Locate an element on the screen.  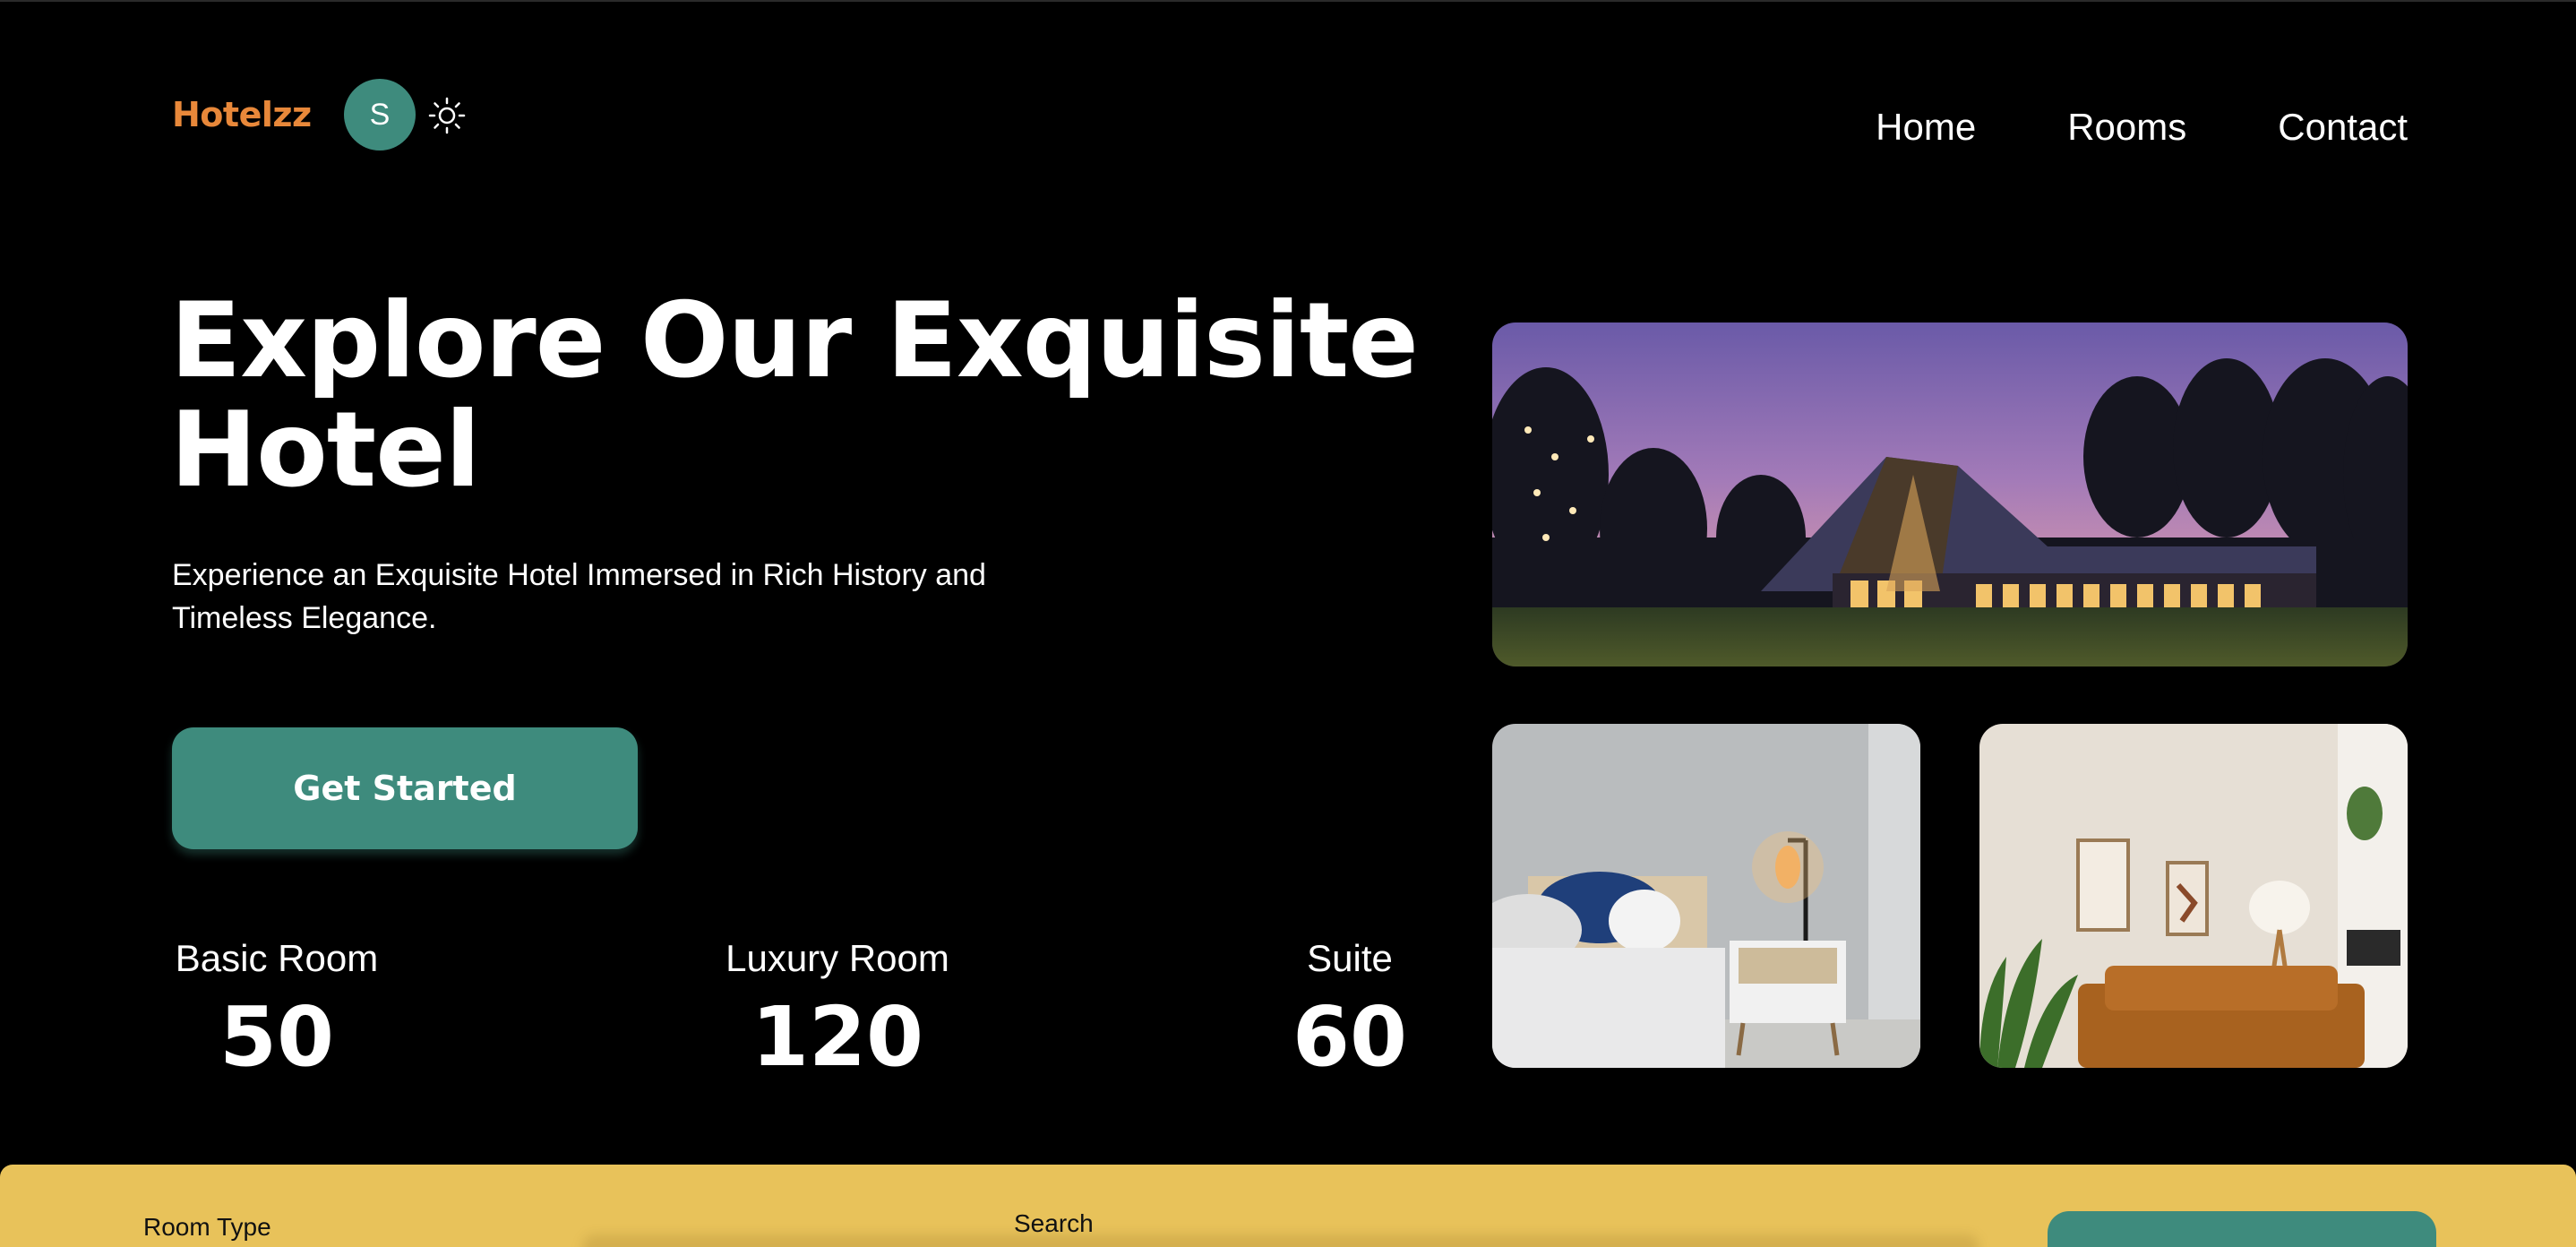
logo: Hotelzz is located at coordinates (242, 114).